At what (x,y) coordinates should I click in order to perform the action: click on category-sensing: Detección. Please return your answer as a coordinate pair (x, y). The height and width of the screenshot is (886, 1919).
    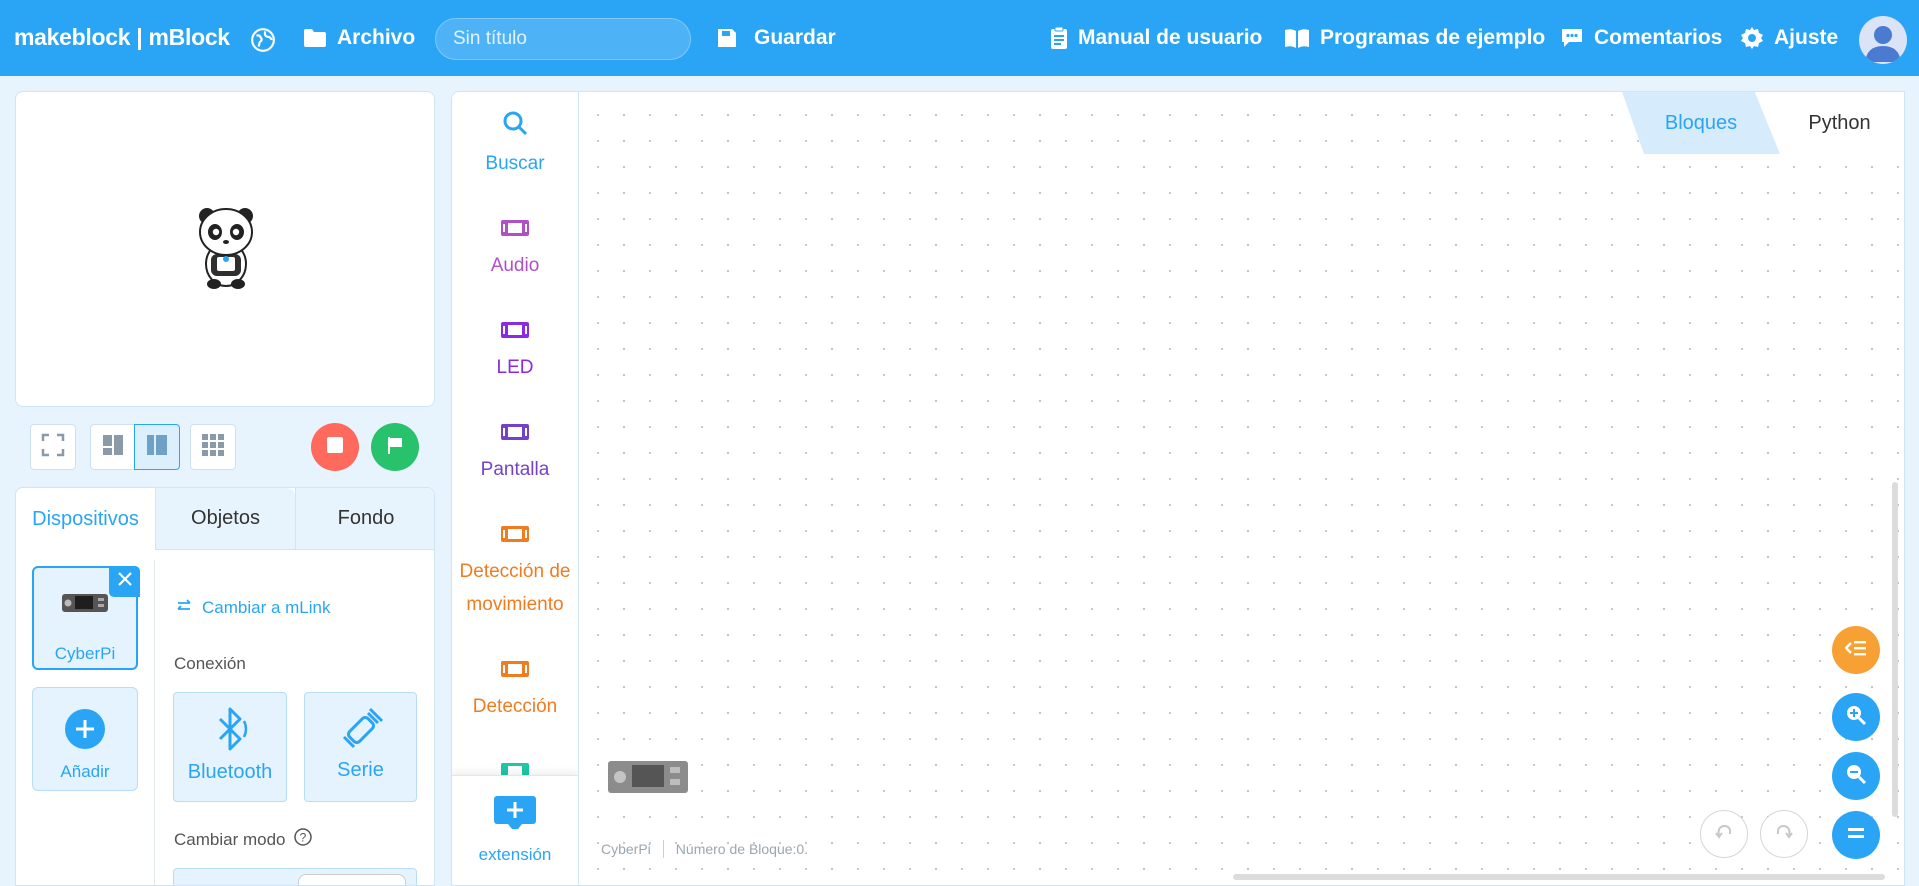
    Looking at the image, I should click on (515, 690).